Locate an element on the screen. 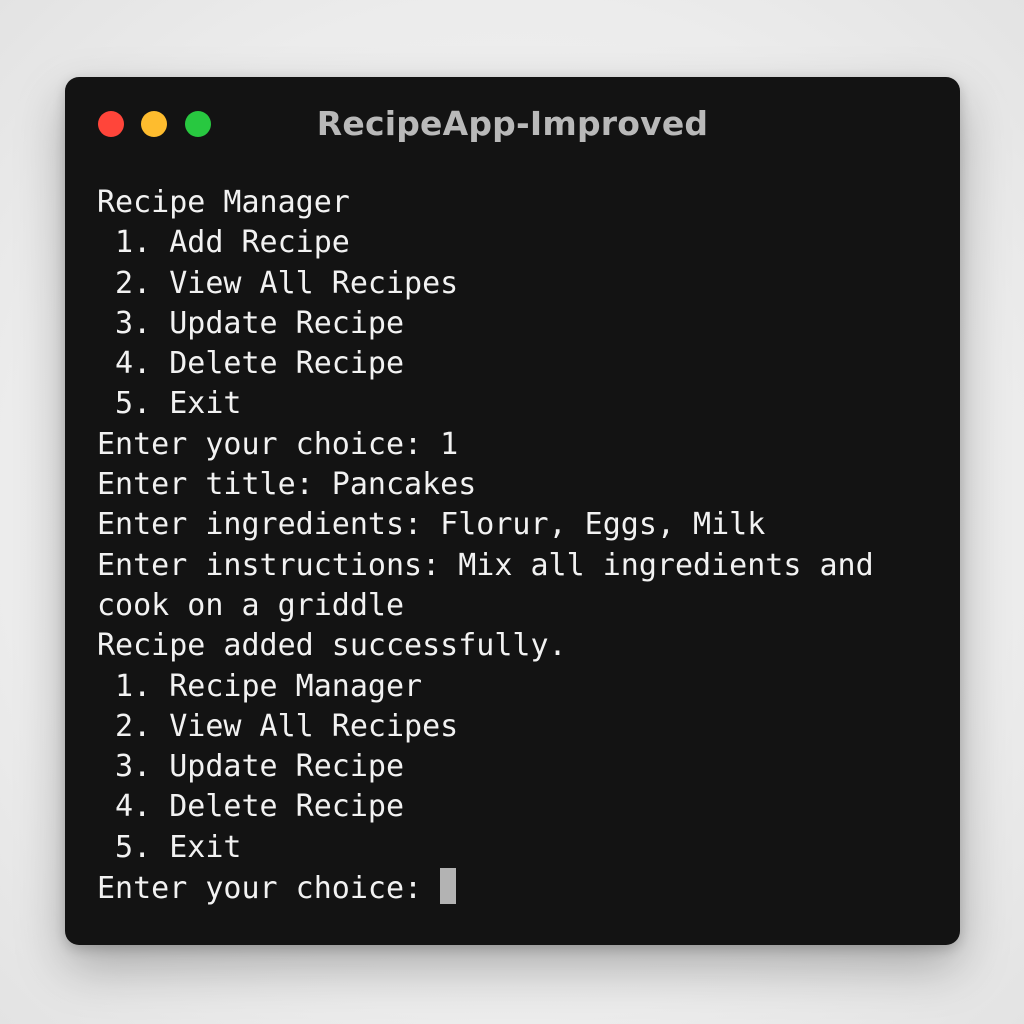 The height and width of the screenshot is (1024, 1024). prompt-line: Enter your choice: is located at coordinates (504, 888).